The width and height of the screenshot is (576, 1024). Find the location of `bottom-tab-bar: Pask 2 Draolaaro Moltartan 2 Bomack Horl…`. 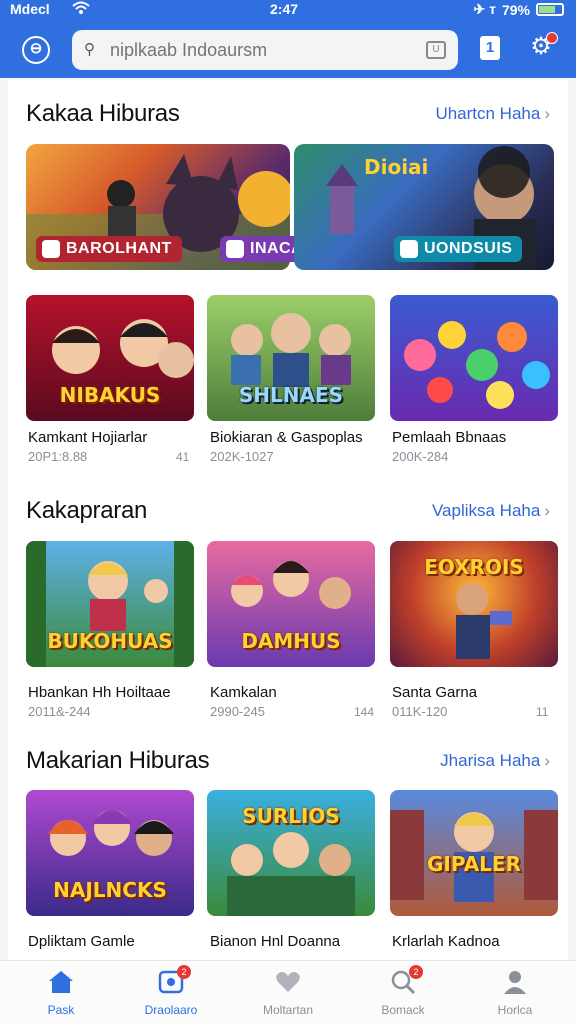

bottom-tab-bar: Pask 2 Draolaaro Moltartan 2 Bomack Horl… is located at coordinates (288, 992).